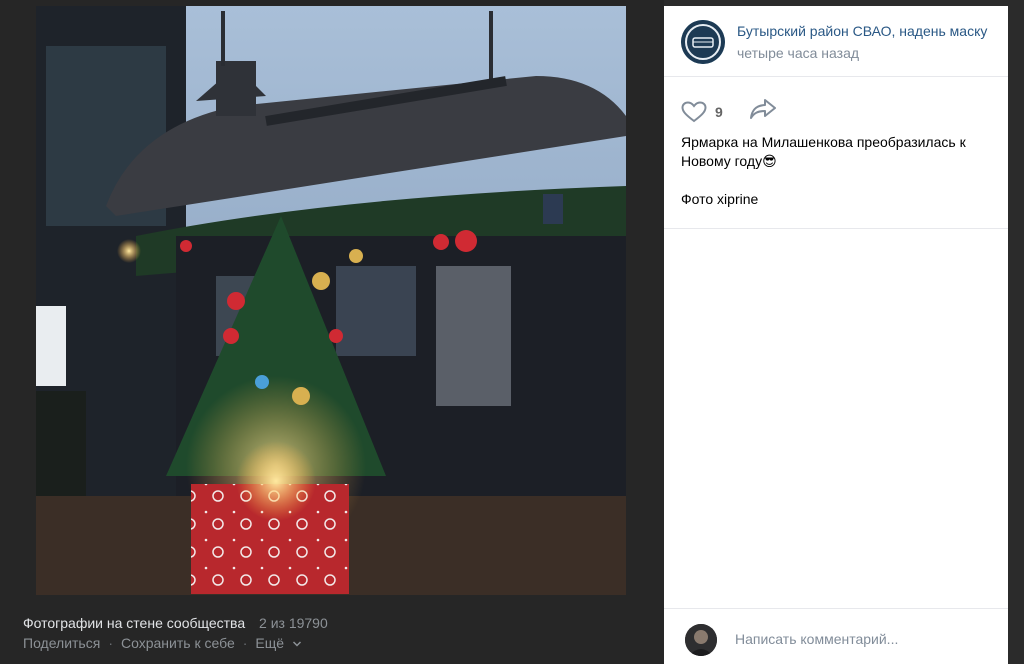 This screenshot has height=664, width=1024. I want to click on more-button: Ещё, so click(278, 643).